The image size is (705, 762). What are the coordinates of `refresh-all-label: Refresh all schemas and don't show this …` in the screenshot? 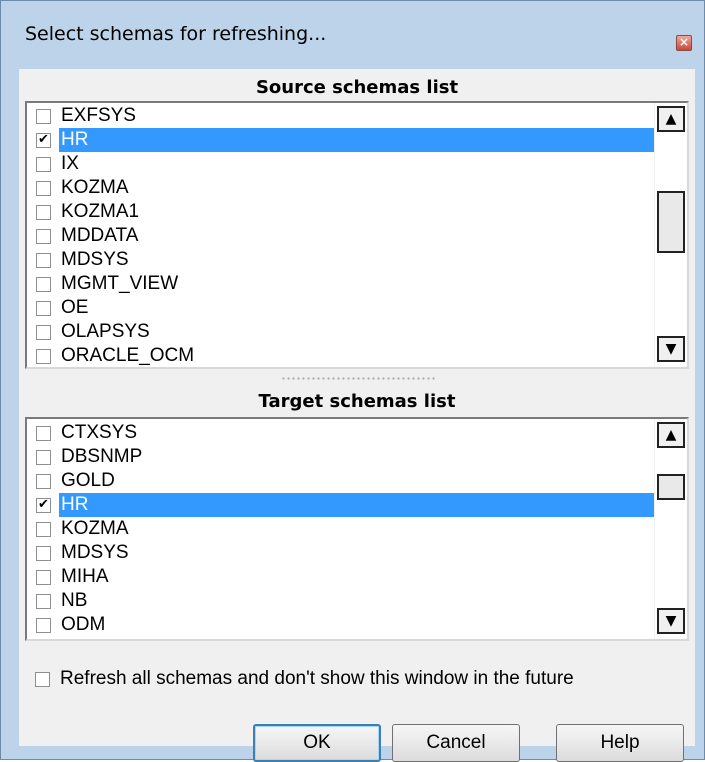 It's located at (317, 678).